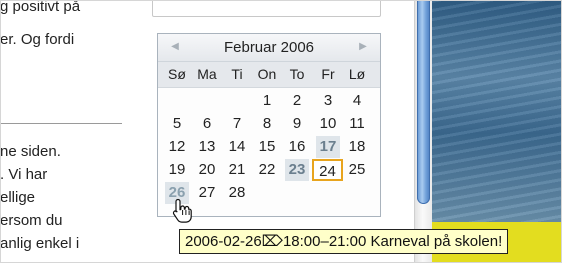  What do you see at coordinates (175, 47) in the screenshot?
I see `chevron-left-icon: ◀` at bounding box center [175, 47].